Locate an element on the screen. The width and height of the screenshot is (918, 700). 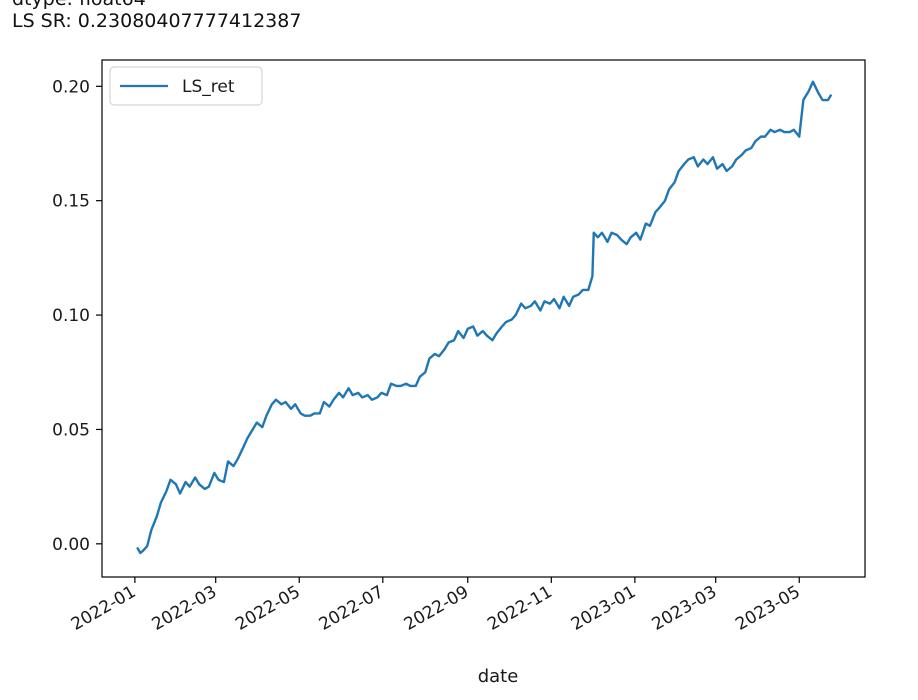
x-tick-label: 2022-05 is located at coordinates (268, 608).